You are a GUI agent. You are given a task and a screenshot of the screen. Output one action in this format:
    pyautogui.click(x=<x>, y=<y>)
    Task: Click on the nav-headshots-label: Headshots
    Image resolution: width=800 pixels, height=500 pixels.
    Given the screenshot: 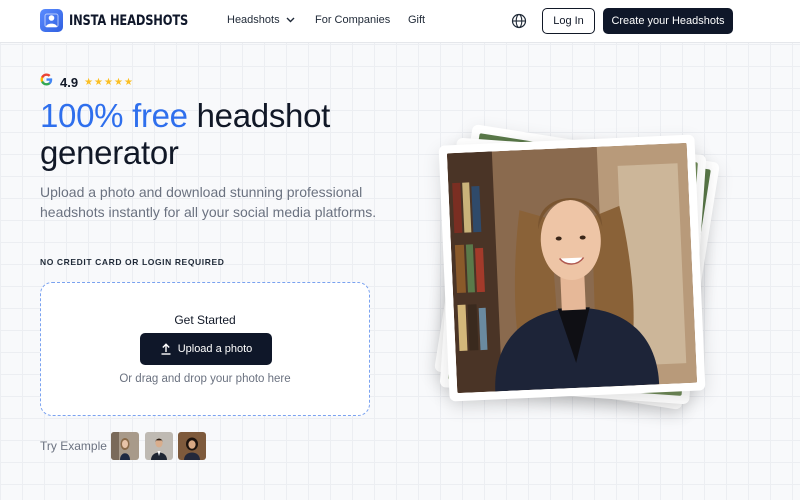 What is the action you would take?
    pyautogui.click(x=253, y=20)
    